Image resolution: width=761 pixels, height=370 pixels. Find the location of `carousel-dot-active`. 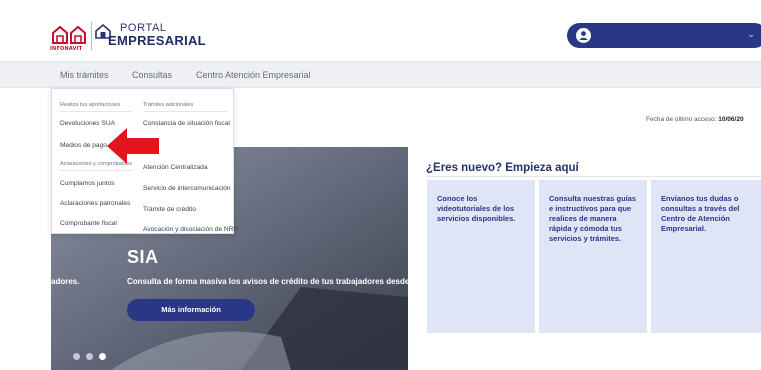

carousel-dot-active is located at coordinates (102, 356).